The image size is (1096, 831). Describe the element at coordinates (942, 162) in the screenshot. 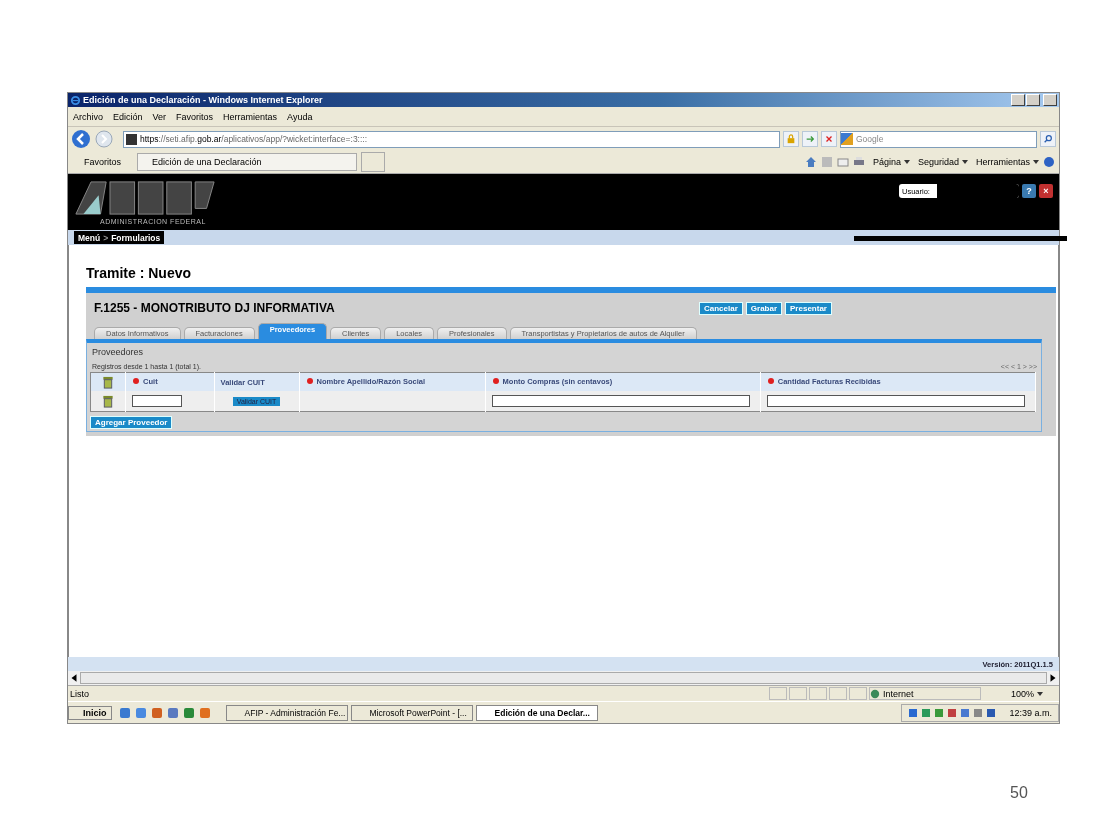

I see `command-menu: Seguridad` at that location.